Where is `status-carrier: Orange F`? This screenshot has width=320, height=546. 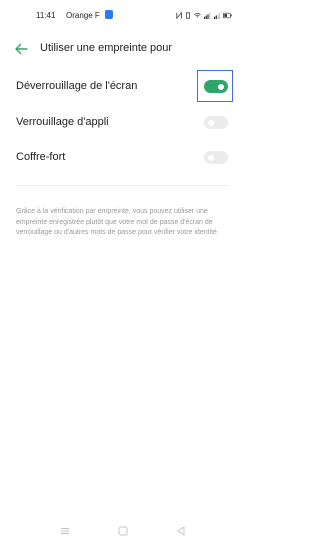
status-carrier: Orange F is located at coordinates (83, 15).